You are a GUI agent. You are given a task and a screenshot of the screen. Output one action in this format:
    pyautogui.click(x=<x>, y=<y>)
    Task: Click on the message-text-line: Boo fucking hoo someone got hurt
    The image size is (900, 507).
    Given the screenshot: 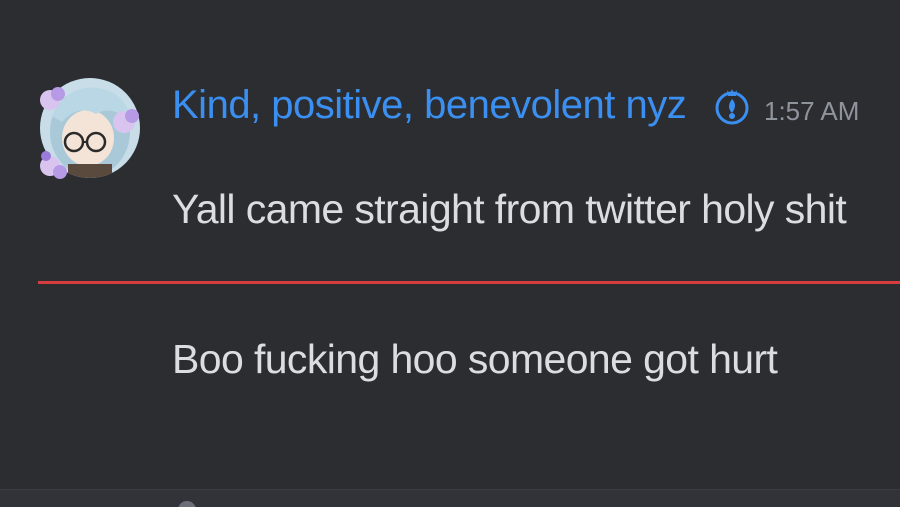 What is the action you would take?
    pyautogui.click(x=475, y=359)
    